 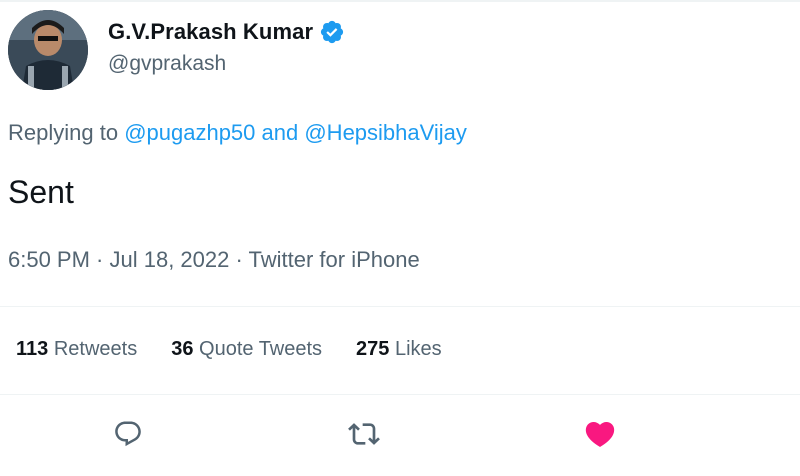 What do you see at coordinates (280, 132) in the screenshot?
I see `mention-joiner: and` at bounding box center [280, 132].